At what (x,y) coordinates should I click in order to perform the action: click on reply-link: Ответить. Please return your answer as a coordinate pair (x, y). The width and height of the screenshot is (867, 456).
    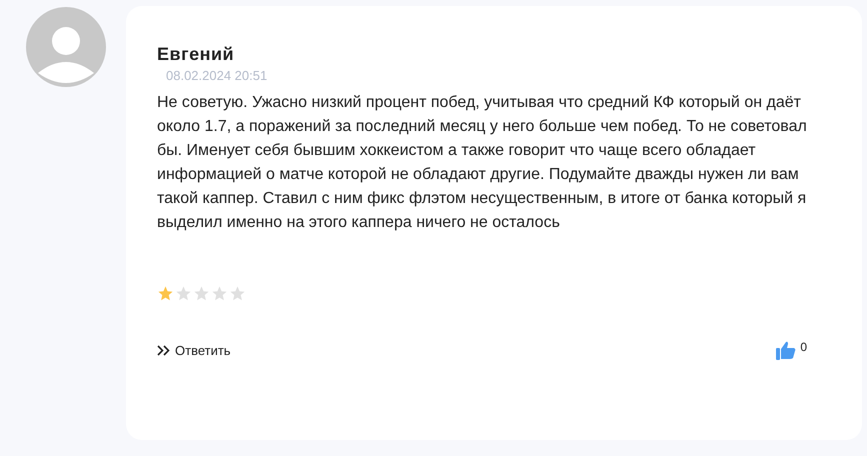
    Looking at the image, I should click on (194, 350).